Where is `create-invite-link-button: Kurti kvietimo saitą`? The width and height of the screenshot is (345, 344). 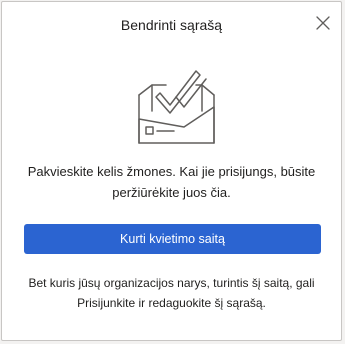 create-invite-link-button: Kurti kvietimo saitą is located at coordinates (172, 239).